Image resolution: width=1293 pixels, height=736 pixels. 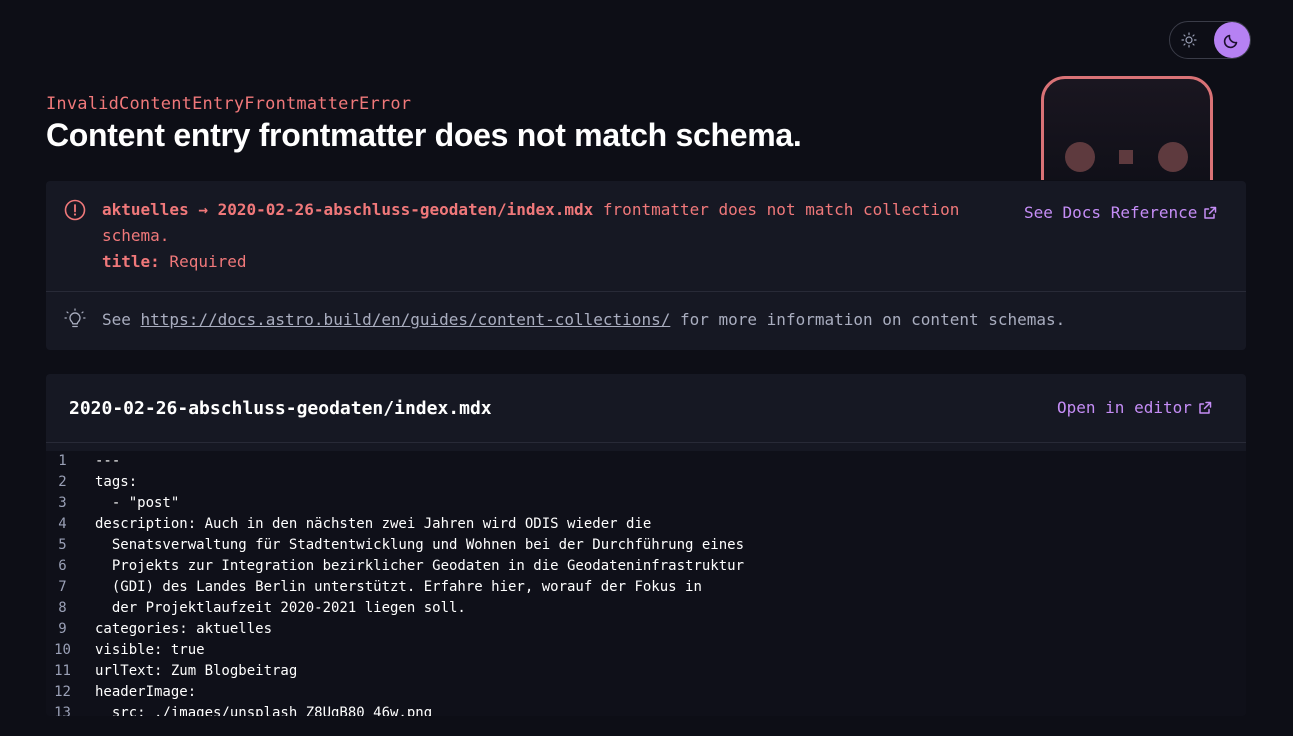 What do you see at coordinates (137, 503) in the screenshot?
I see `code-text: - "post"` at bounding box center [137, 503].